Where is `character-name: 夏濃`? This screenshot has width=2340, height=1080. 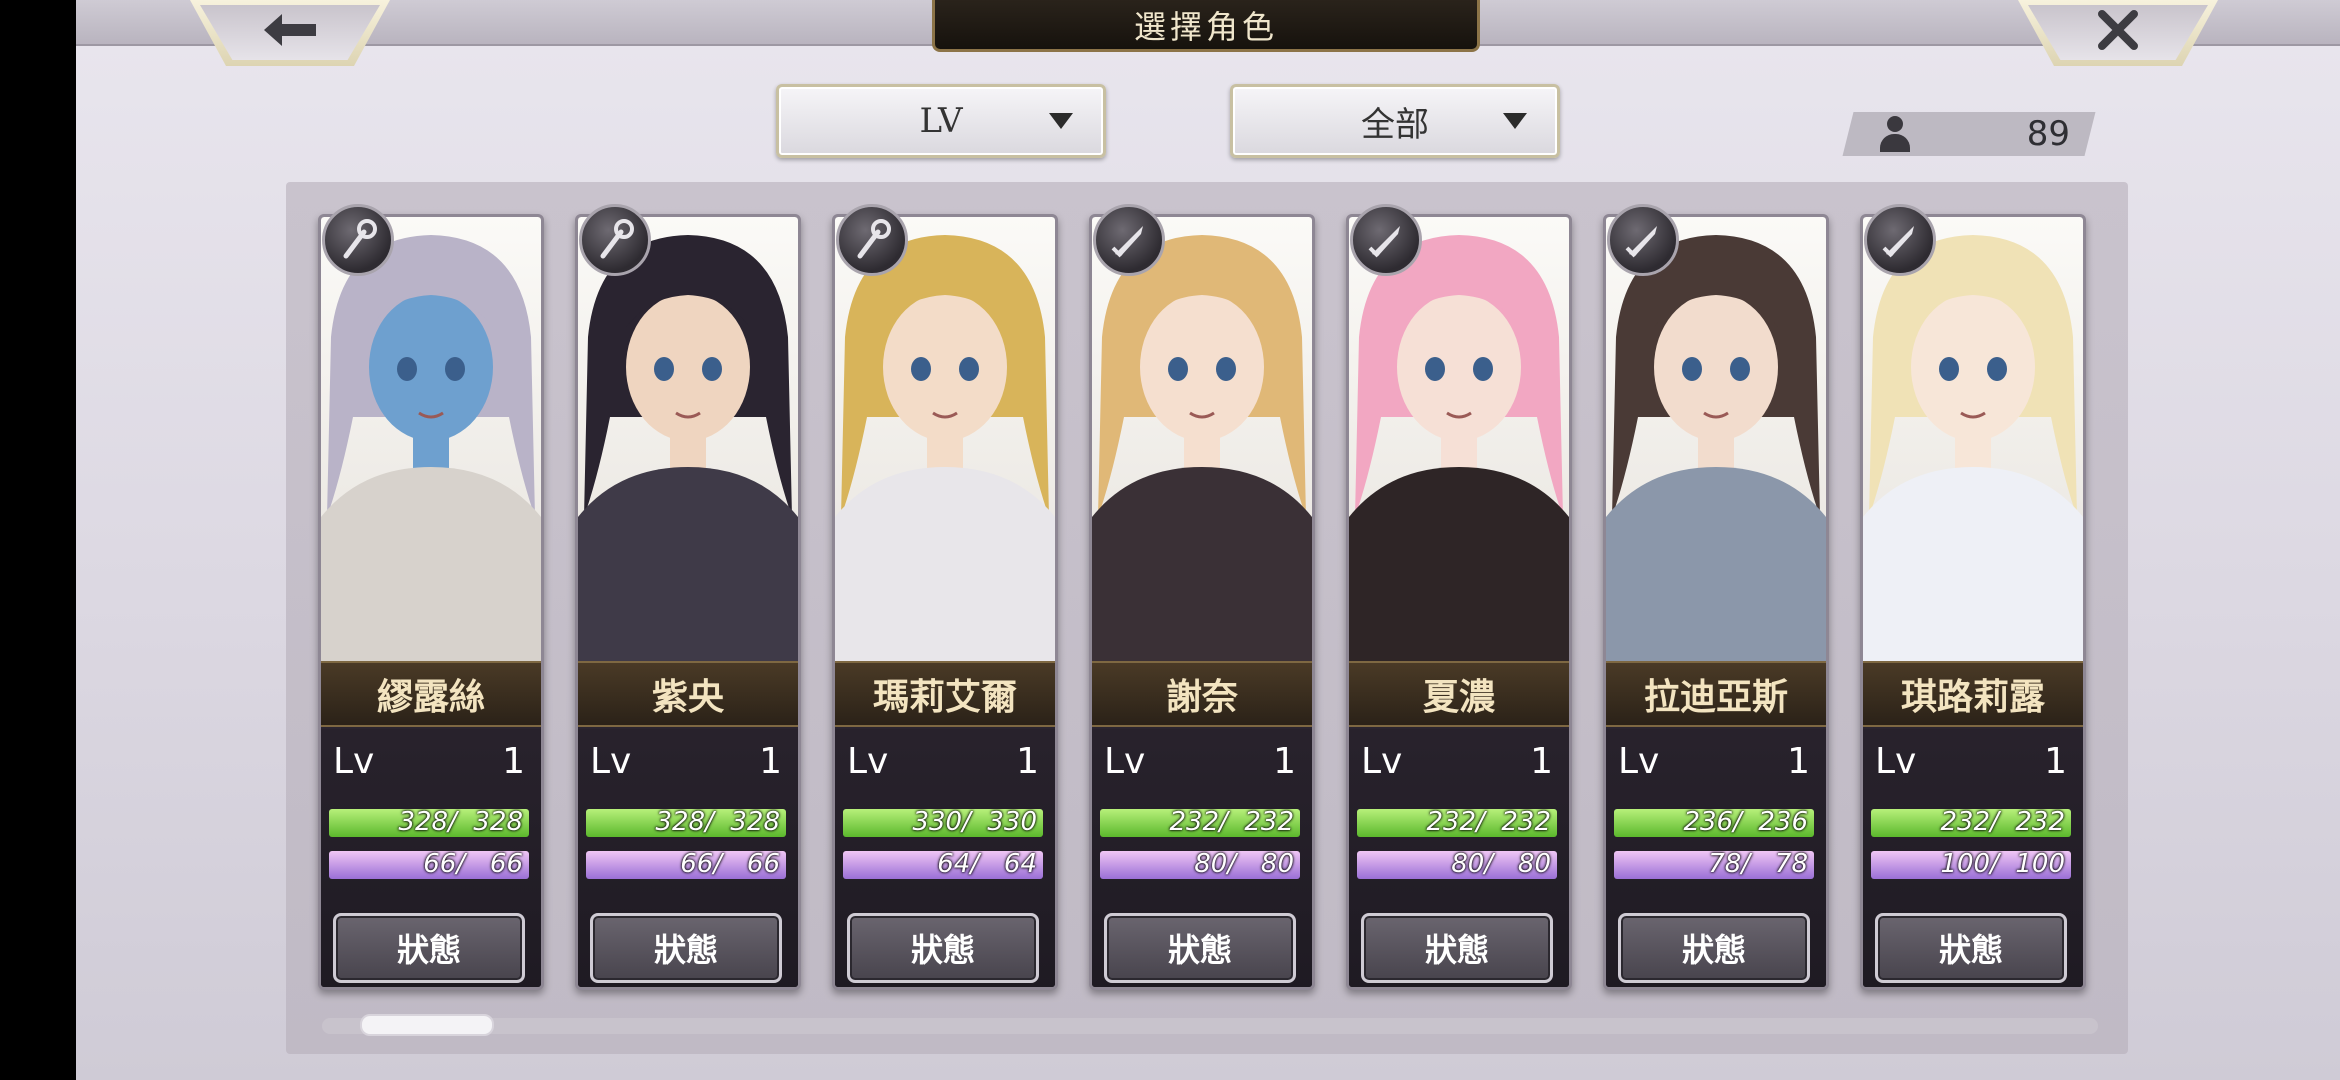
character-name: 夏濃 is located at coordinates (1458, 697).